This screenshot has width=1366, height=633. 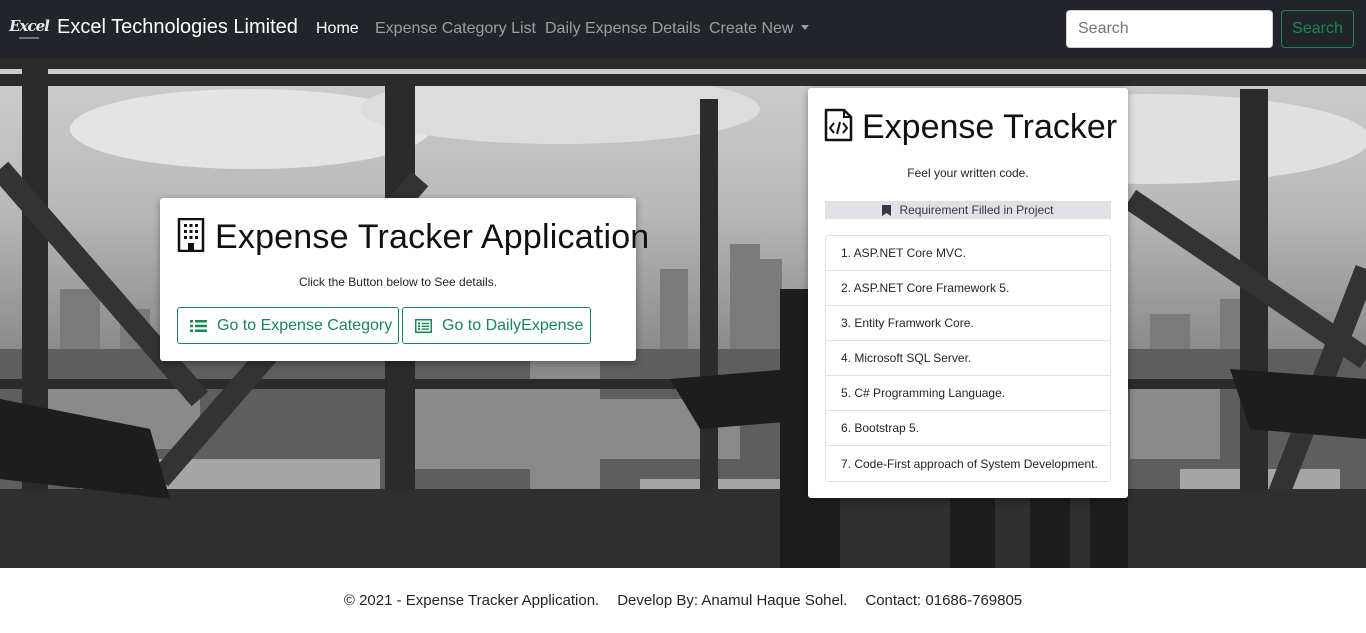 What do you see at coordinates (732, 600) in the screenshot?
I see `footer-developer: Develop By: Anamul Haque Sohel.` at bounding box center [732, 600].